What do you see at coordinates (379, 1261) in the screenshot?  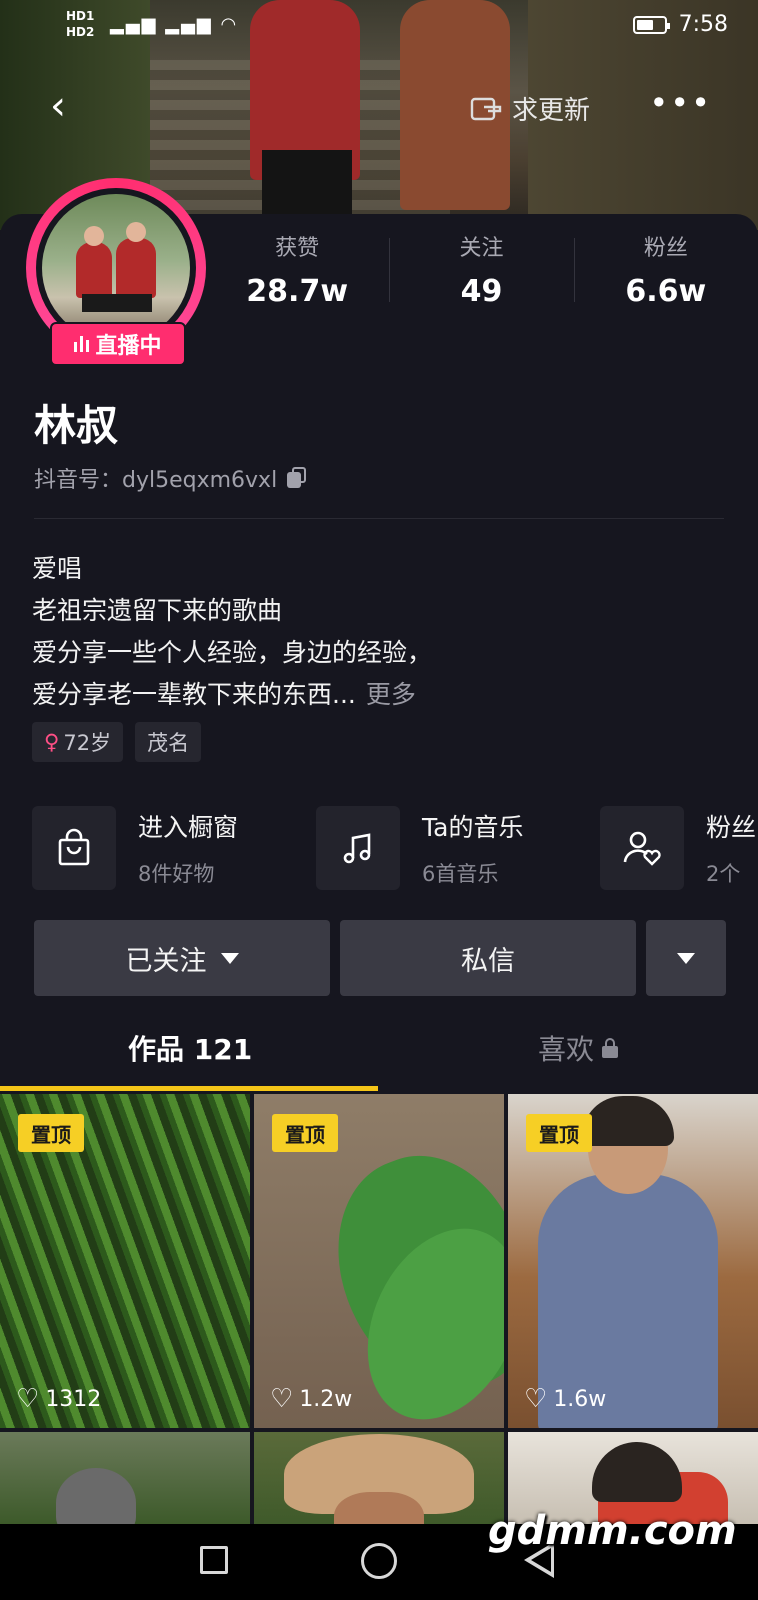 I see `video-thumbnail: 置顶 ♡ 1.2w` at bounding box center [379, 1261].